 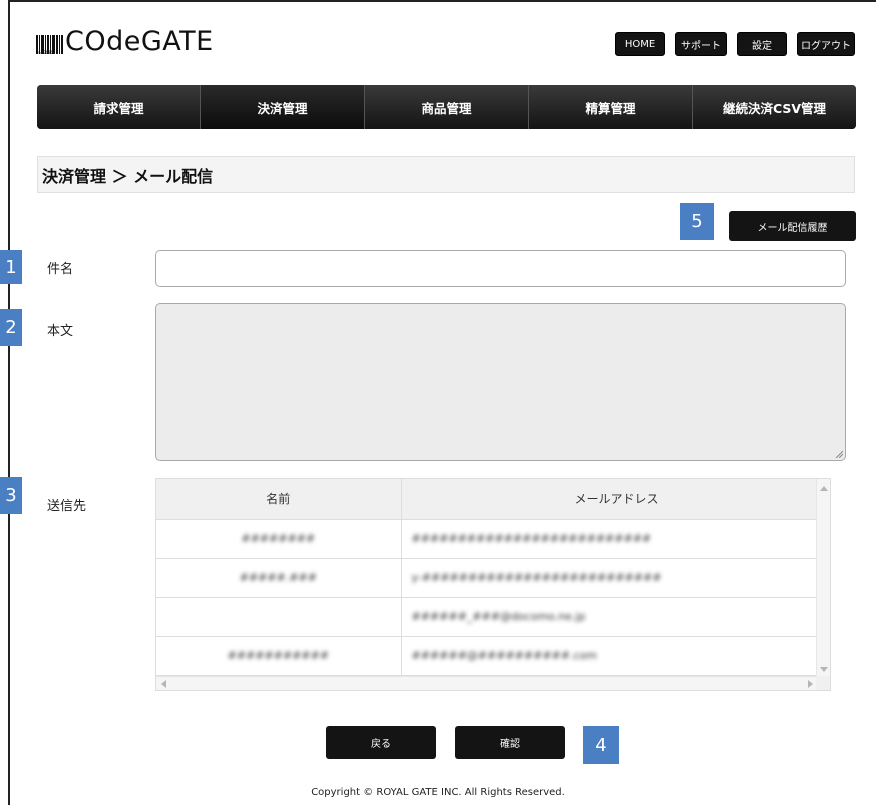 What do you see at coordinates (446, 174) in the screenshot?
I see `breadcrumb-bar: 決済管理 ＞ メール配信` at bounding box center [446, 174].